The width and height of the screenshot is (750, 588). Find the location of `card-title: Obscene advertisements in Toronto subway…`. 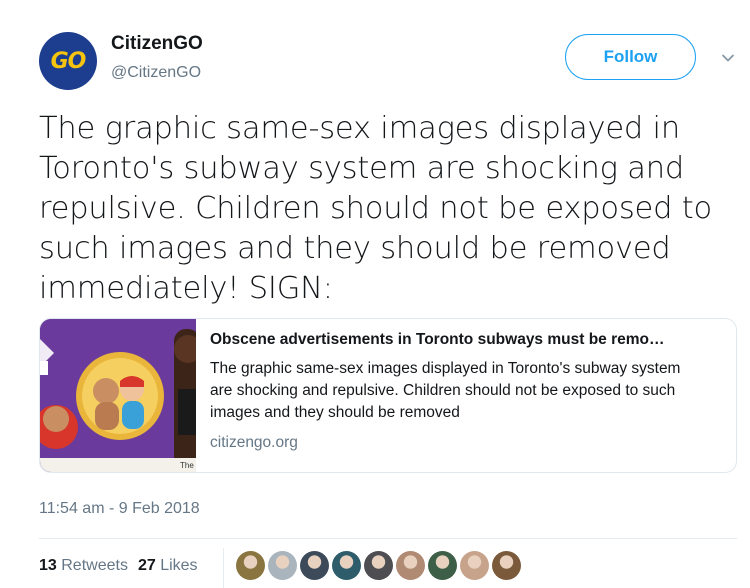

card-title: Obscene advertisements in Toronto subway… is located at coordinates (466, 340).